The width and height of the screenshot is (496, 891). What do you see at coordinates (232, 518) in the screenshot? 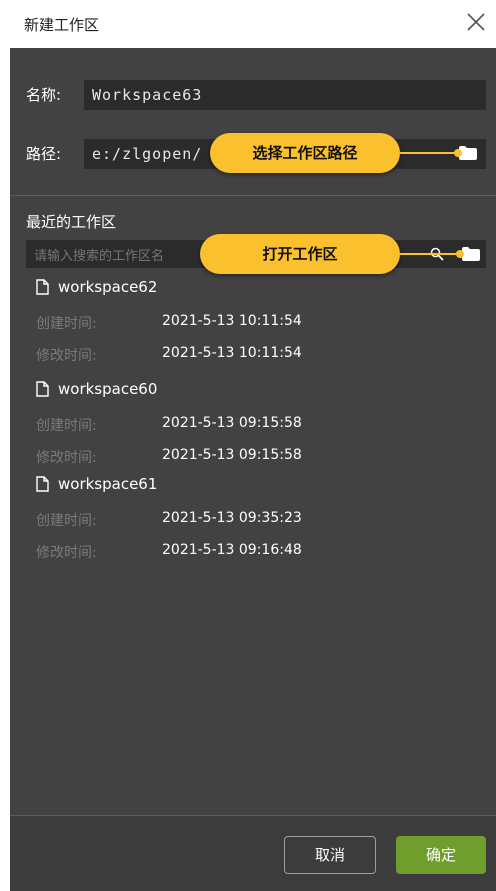
I see `created-time: 2021-5-13 09:35:23` at bounding box center [232, 518].